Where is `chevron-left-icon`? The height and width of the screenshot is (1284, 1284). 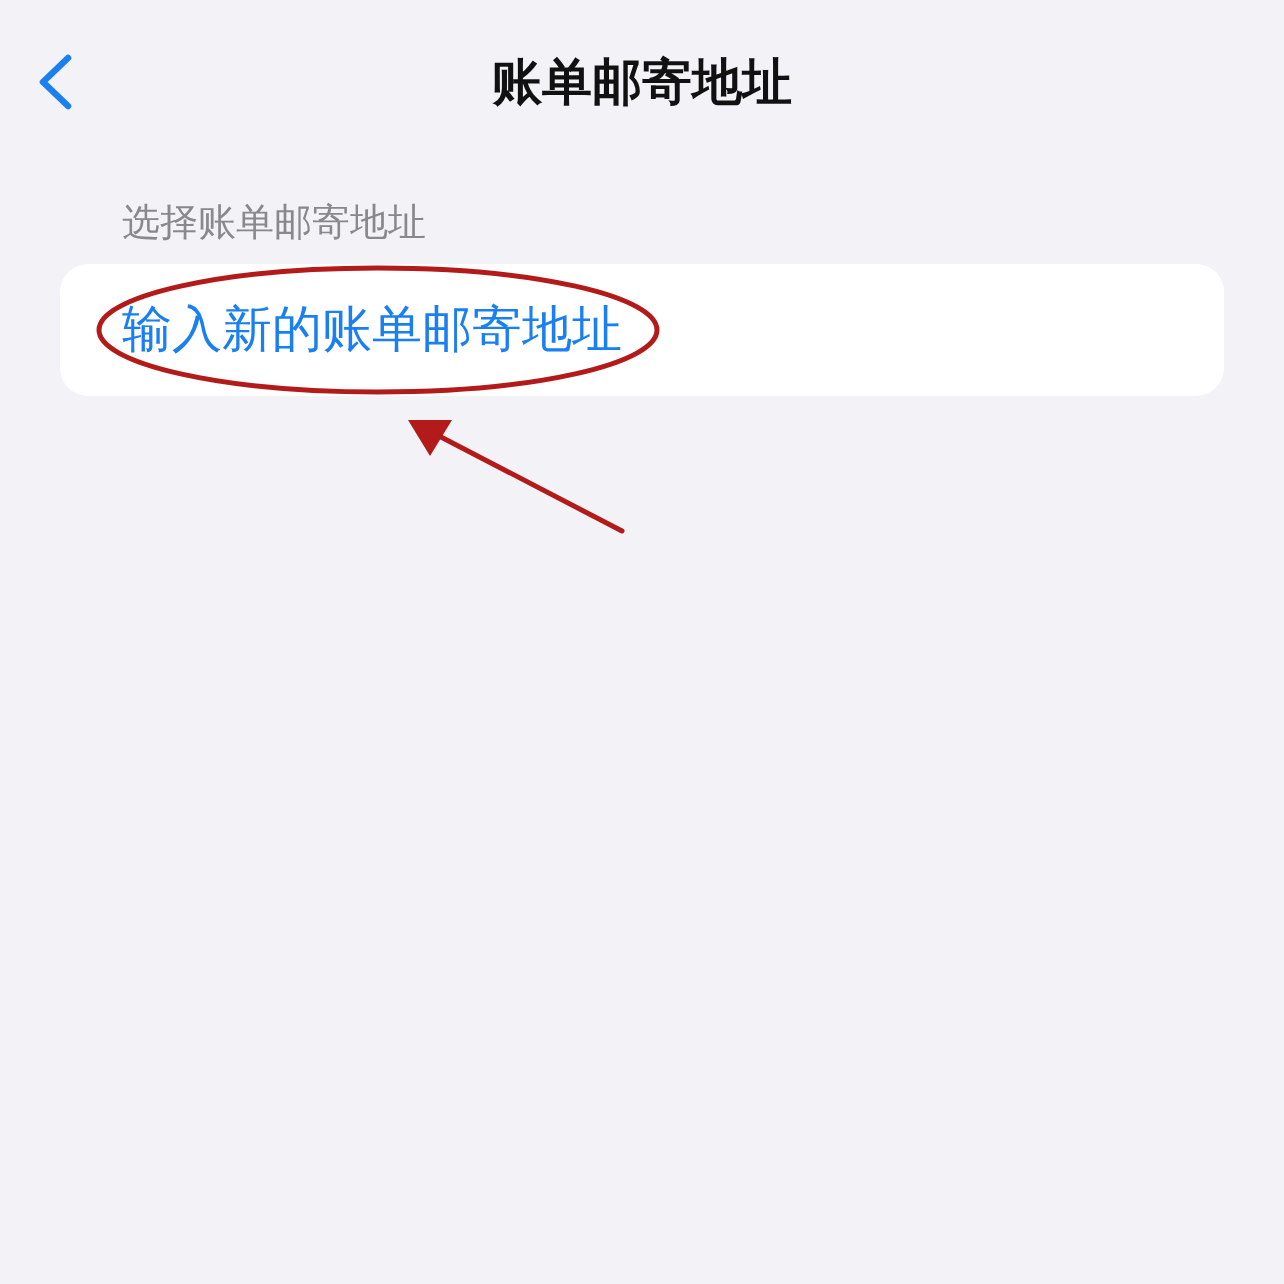
chevron-left-icon is located at coordinates (55, 82).